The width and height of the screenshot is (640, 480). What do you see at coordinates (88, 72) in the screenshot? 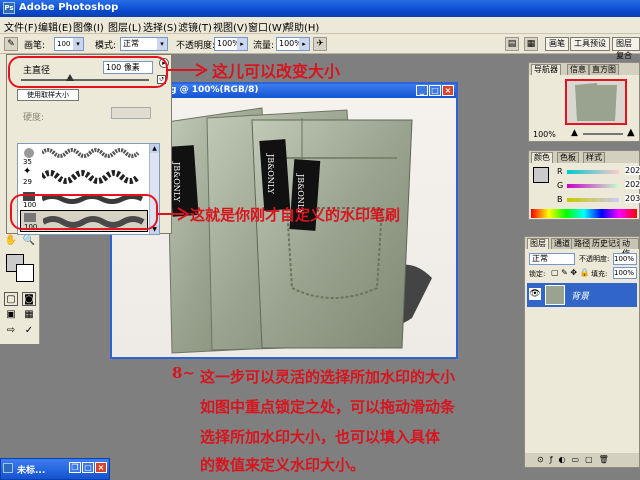
I see `callout-diameter-highlight` at bounding box center [88, 72].